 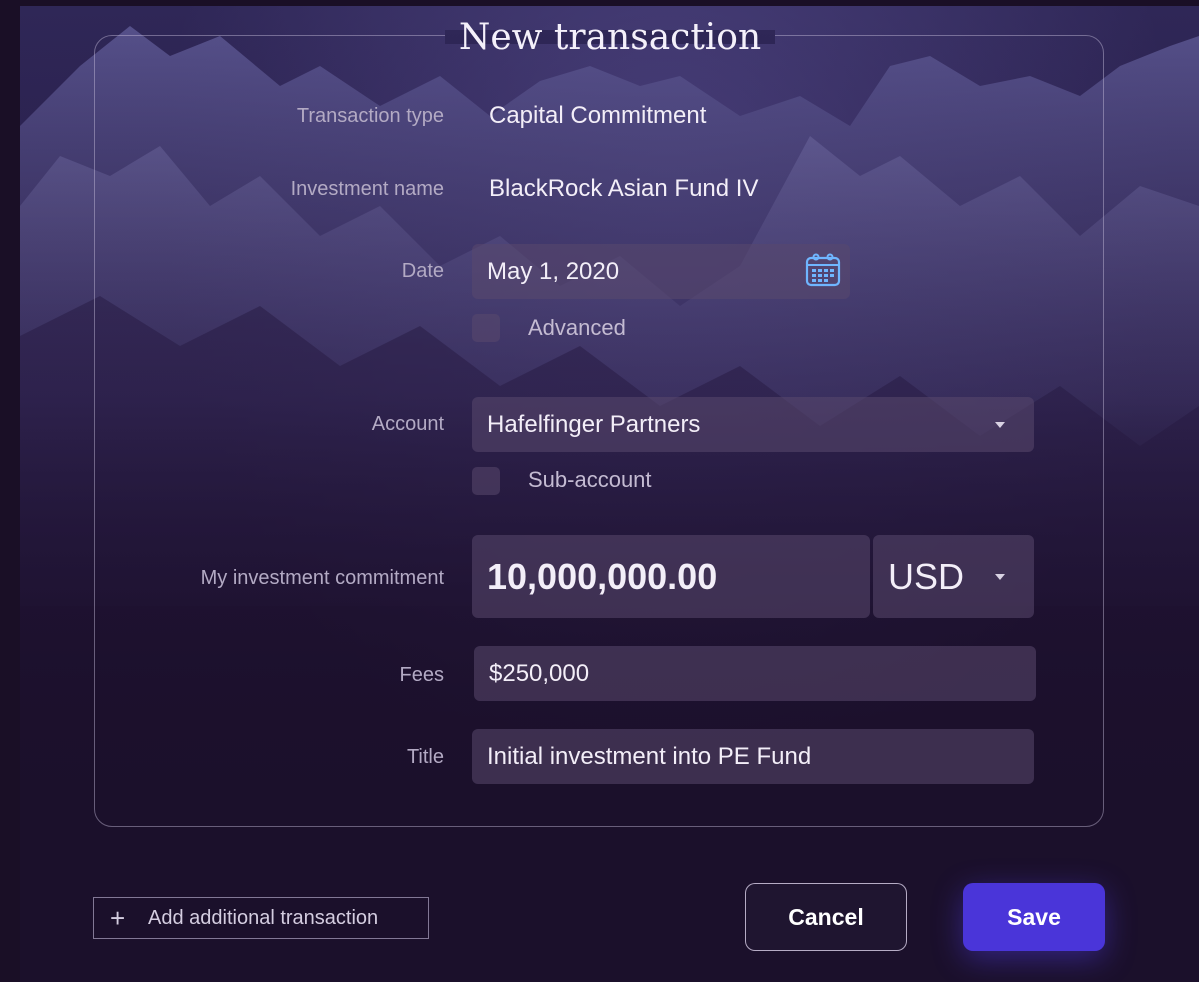 What do you see at coordinates (421, 675) in the screenshot?
I see `fees-label: Fees` at bounding box center [421, 675].